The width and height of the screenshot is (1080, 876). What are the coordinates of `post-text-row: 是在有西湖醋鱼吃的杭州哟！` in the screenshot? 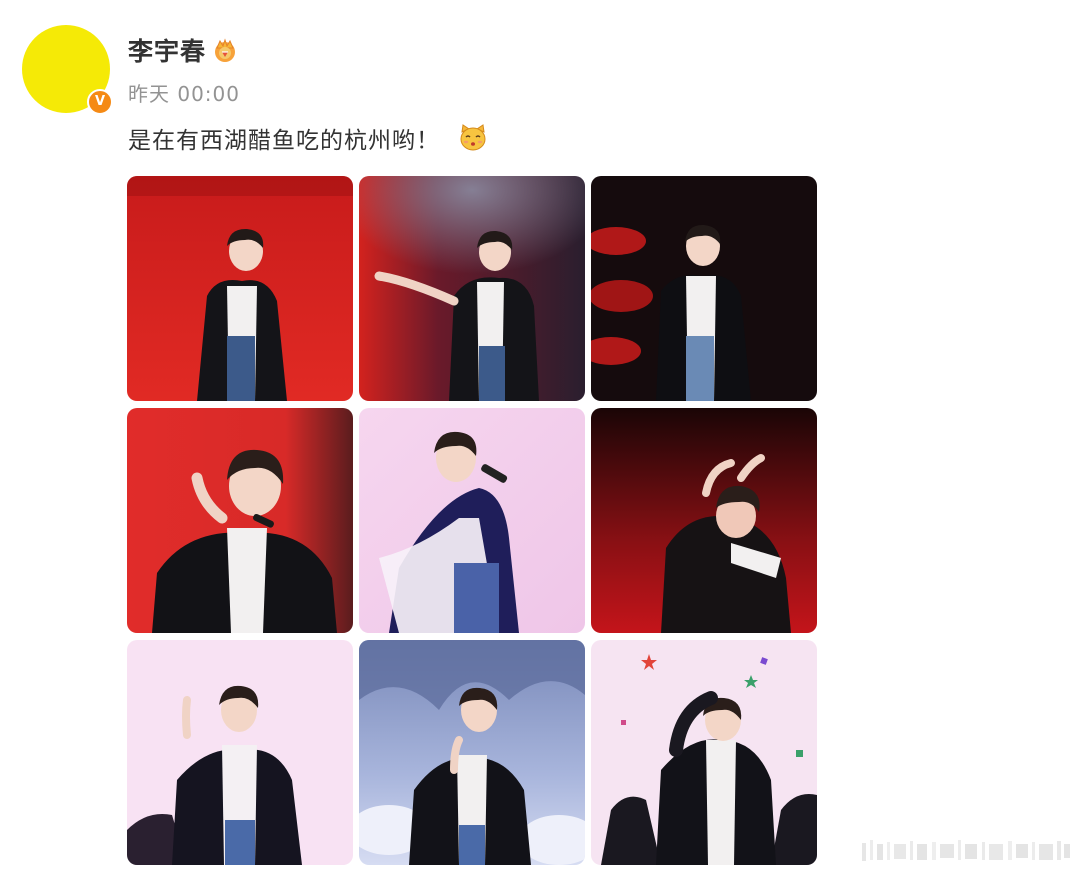 It's located at (308, 138).